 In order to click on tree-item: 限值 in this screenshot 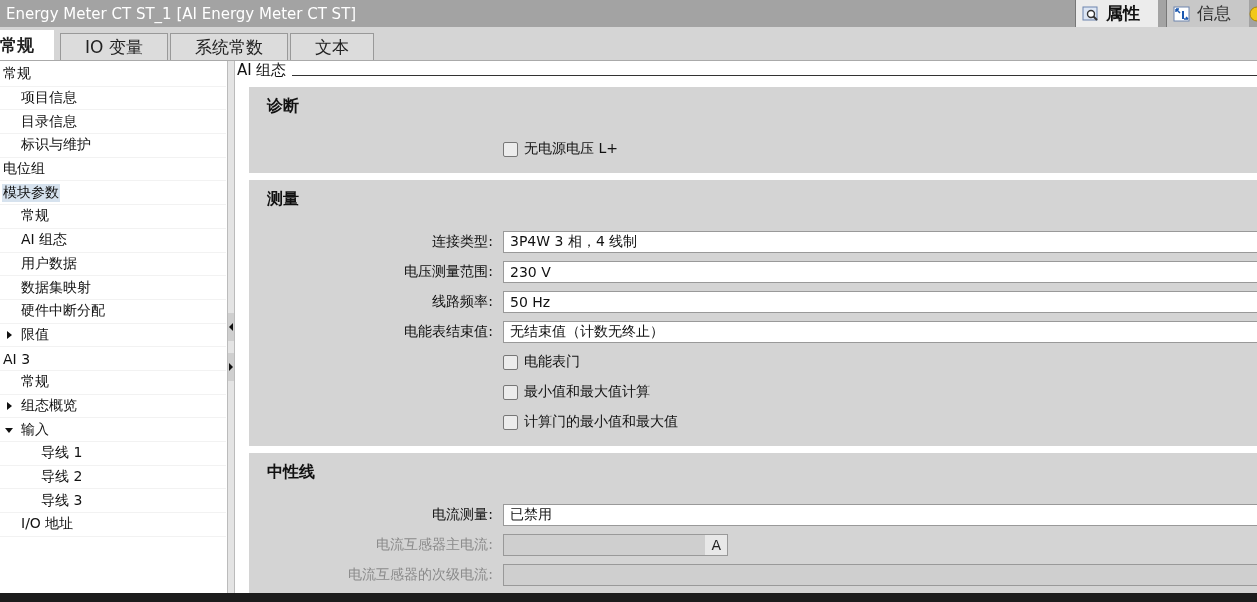, I will do `click(35, 334)`.